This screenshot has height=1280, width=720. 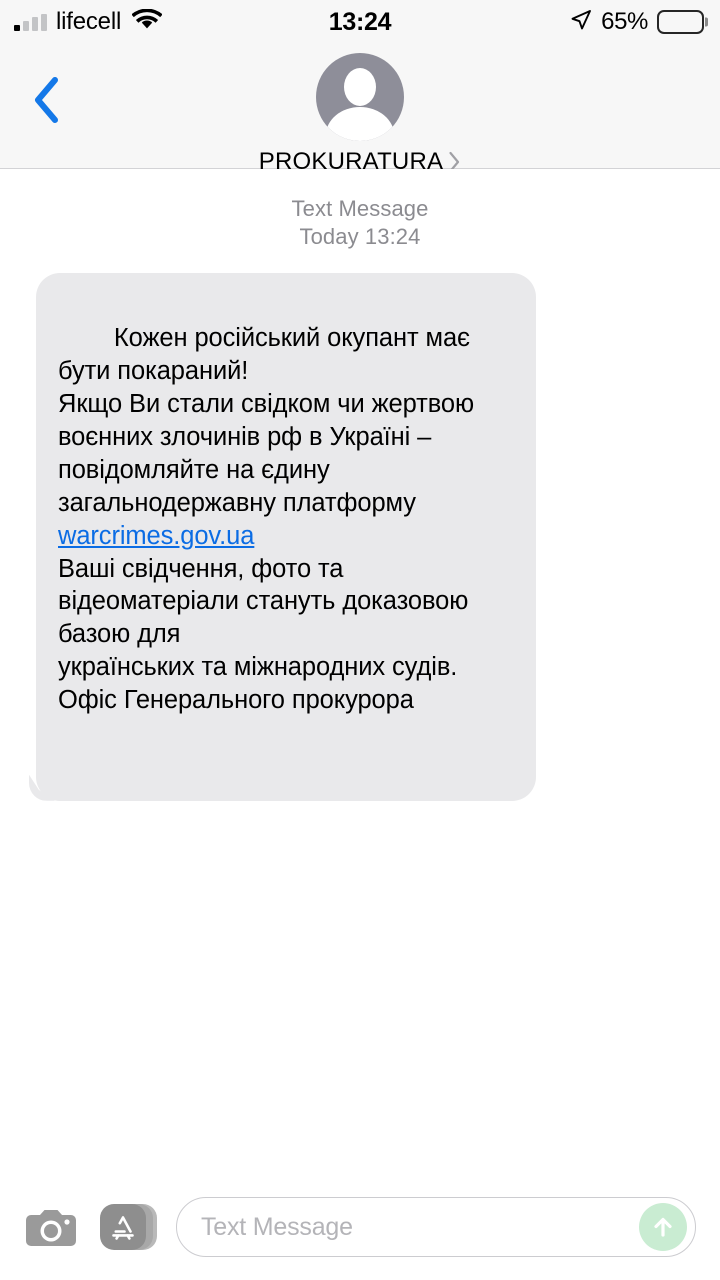 I want to click on camera-button, so click(x=51, y=1227).